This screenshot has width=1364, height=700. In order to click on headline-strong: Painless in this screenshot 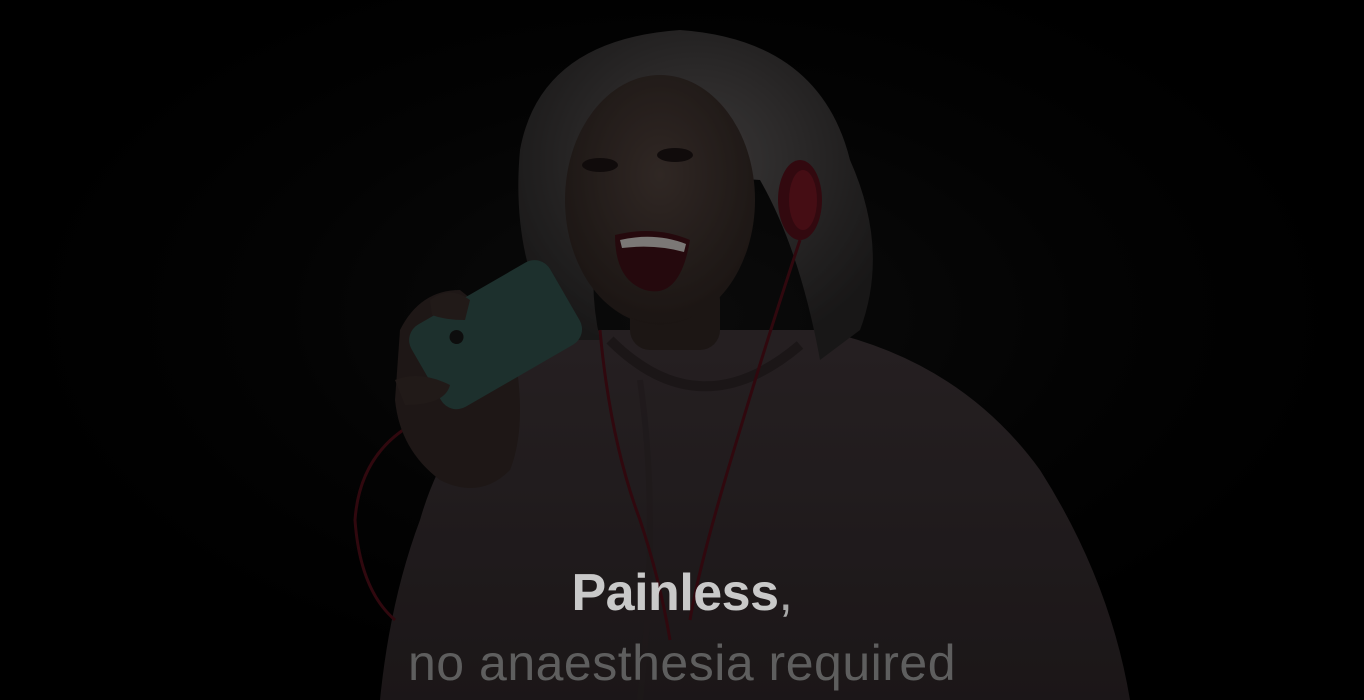, I will do `click(675, 593)`.